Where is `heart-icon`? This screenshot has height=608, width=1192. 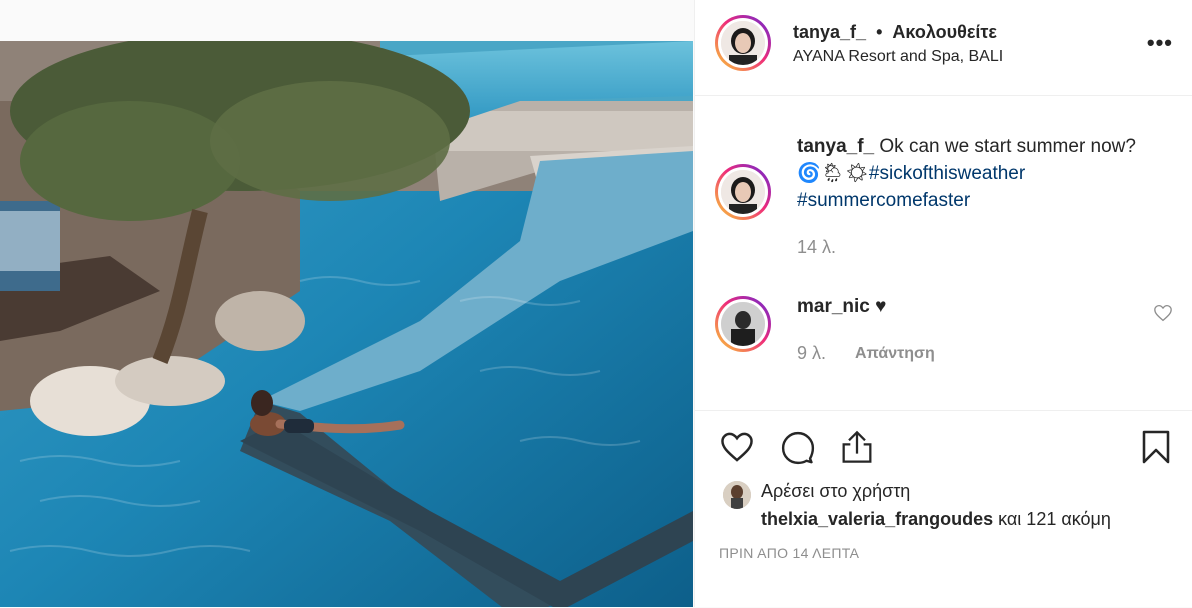 heart-icon is located at coordinates (737, 449).